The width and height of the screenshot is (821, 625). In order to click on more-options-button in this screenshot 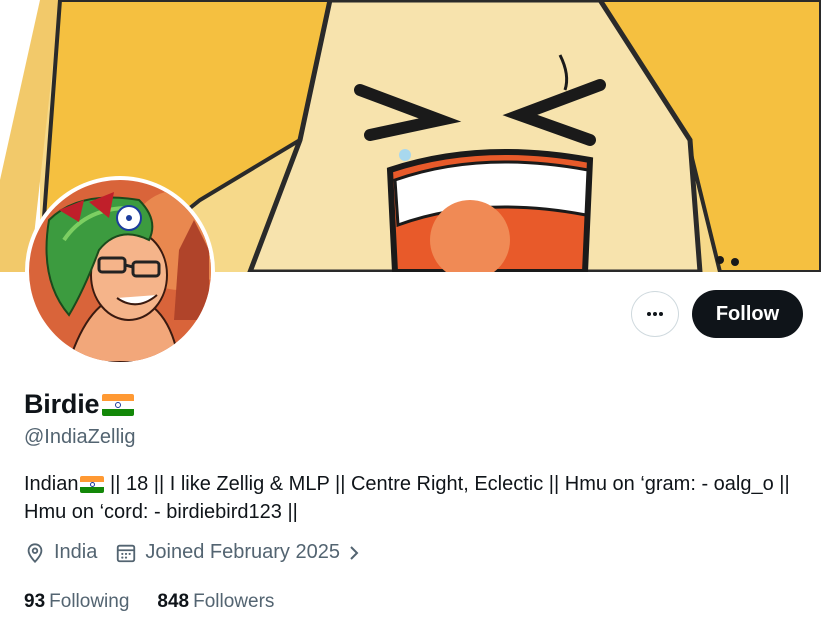, I will do `click(655, 314)`.